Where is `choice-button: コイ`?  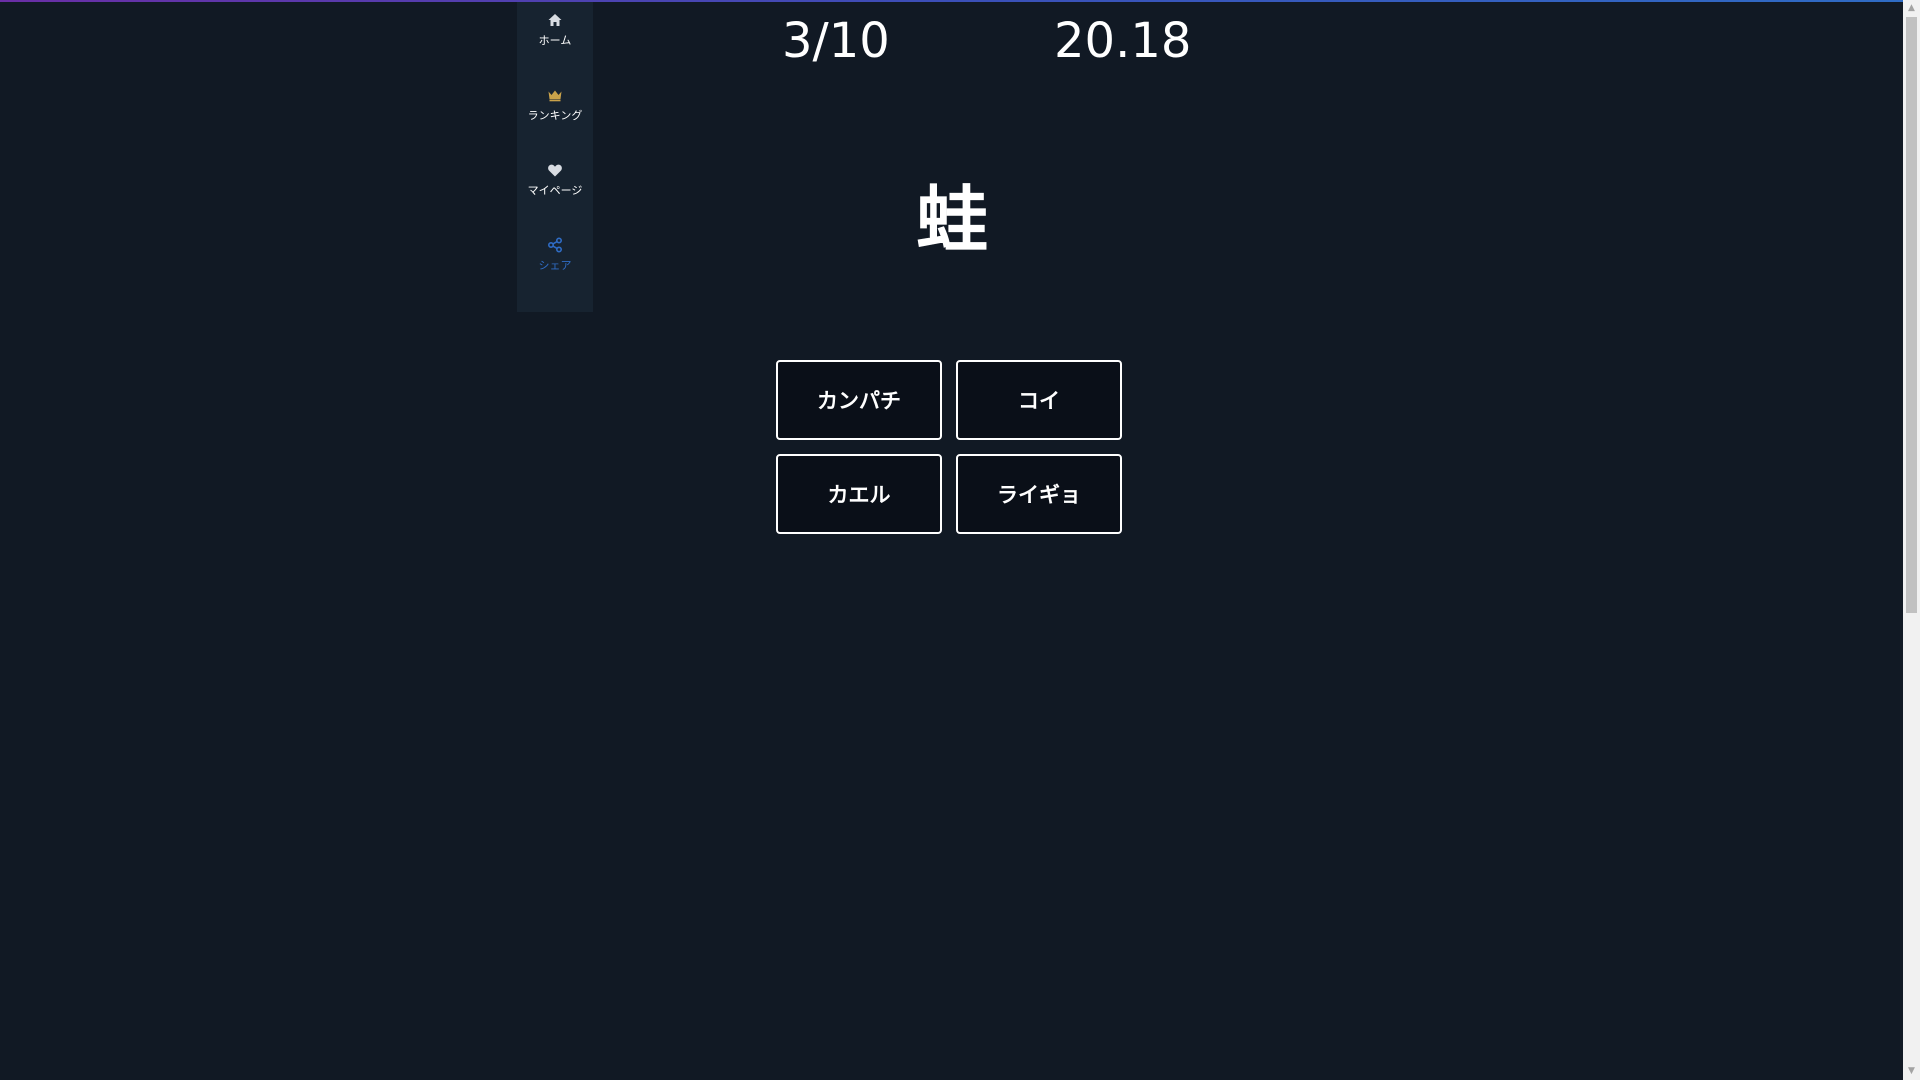 choice-button: コイ is located at coordinates (1039, 400).